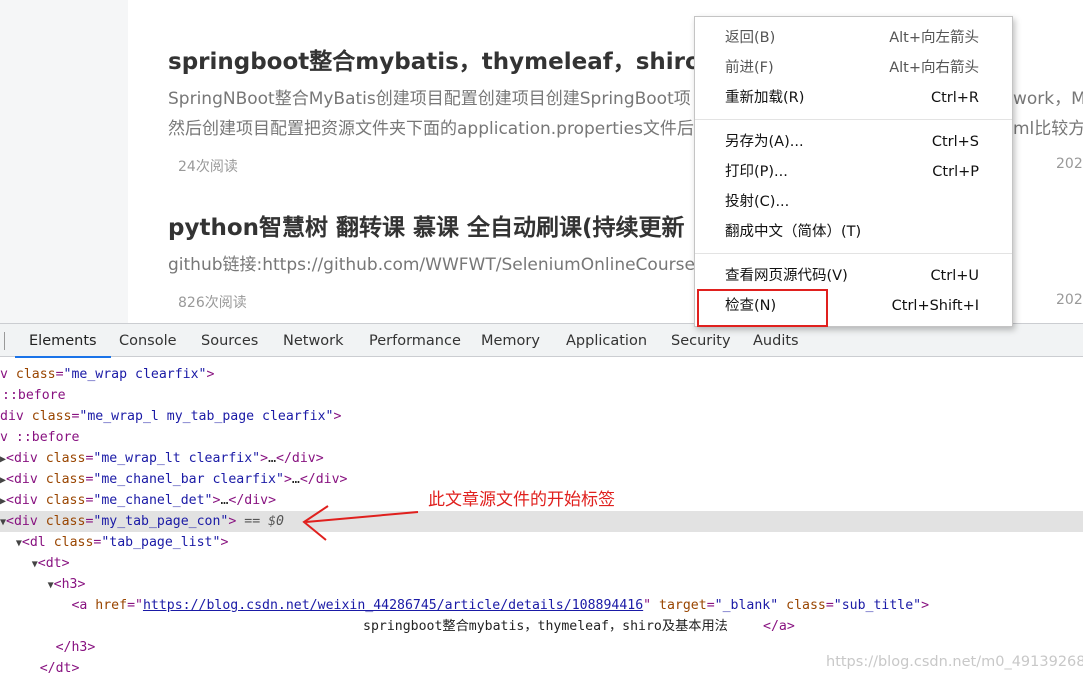  I want to click on dom-node-before-2: v ::before, so click(541, 437).